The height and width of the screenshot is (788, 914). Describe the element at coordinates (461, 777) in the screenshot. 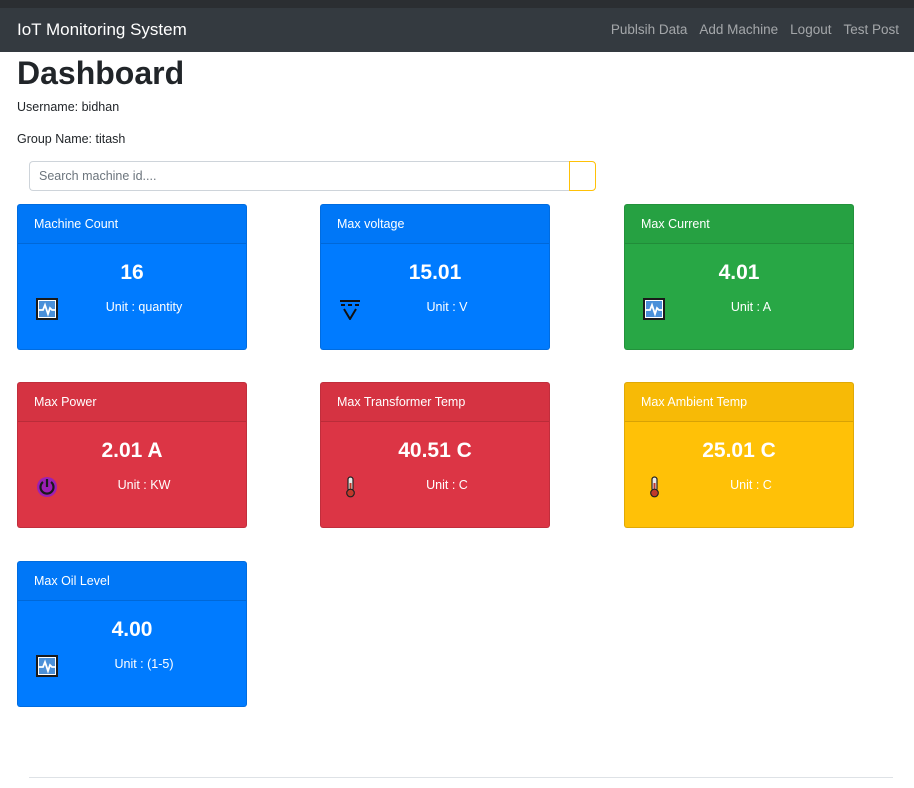

I see `footer-divider` at that location.